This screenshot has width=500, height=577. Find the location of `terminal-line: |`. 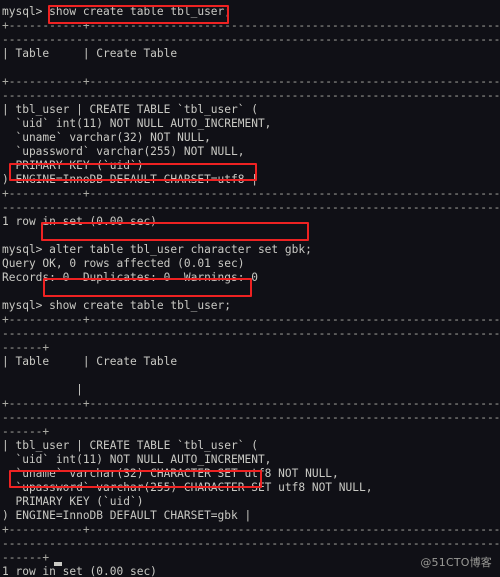

terminal-line: | is located at coordinates (42, 389).